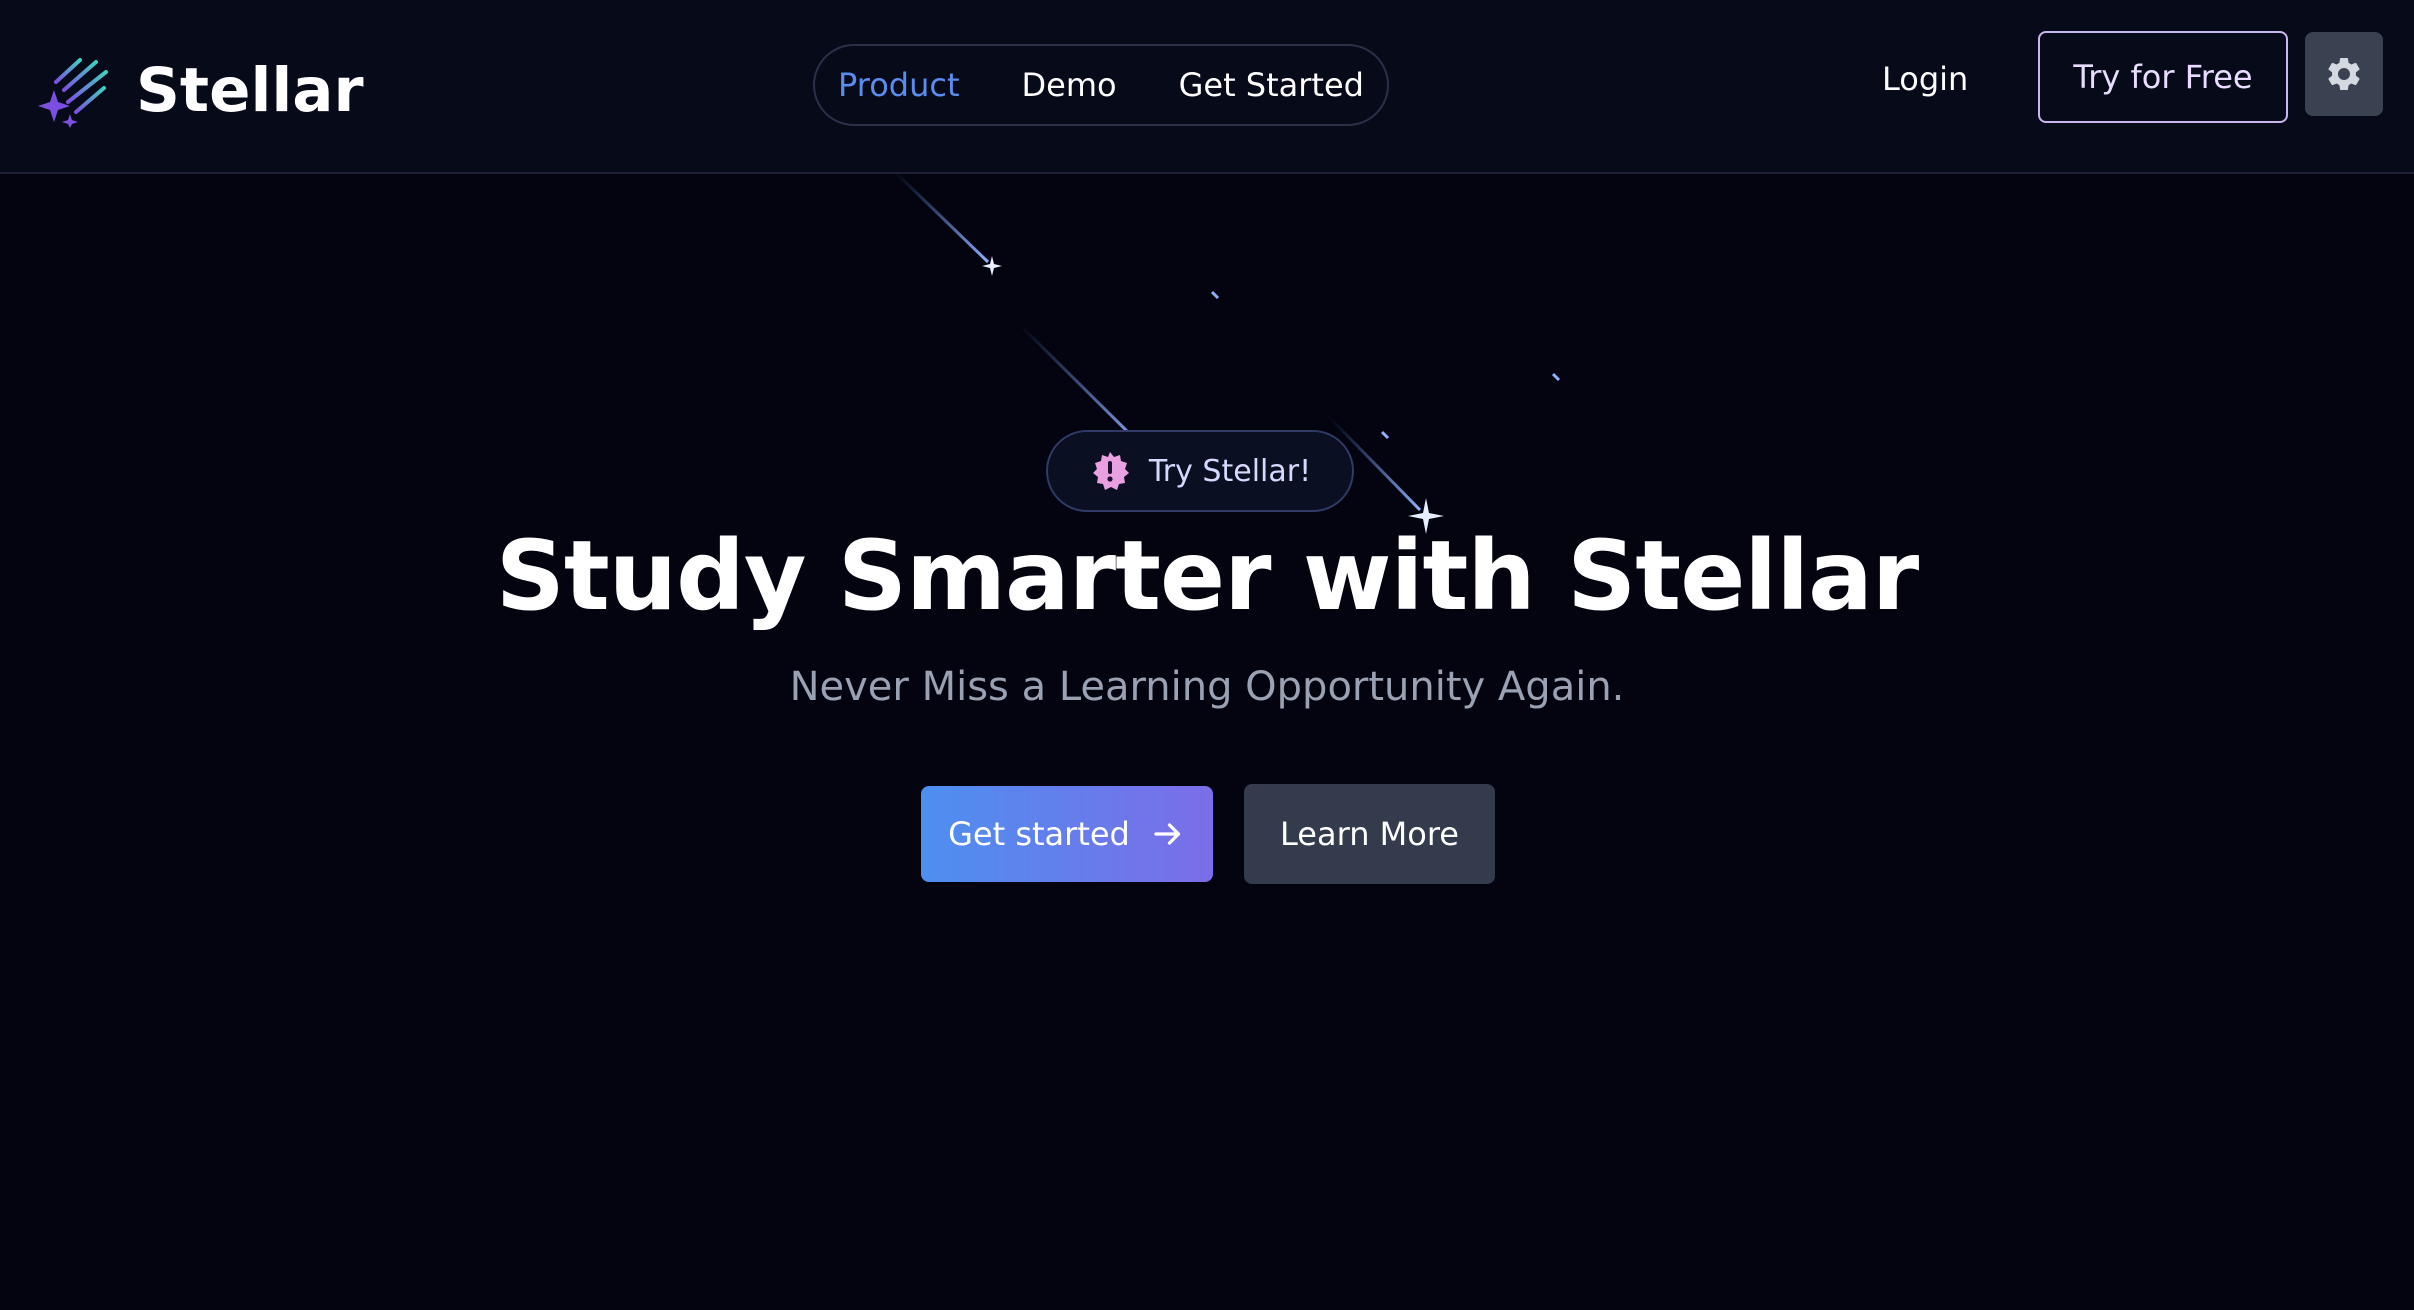  Describe the element at coordinates (1207, 687) in the screenshot. I see `hero-subtitle: Never Miss a Learning Opportunity Again.` at that location.